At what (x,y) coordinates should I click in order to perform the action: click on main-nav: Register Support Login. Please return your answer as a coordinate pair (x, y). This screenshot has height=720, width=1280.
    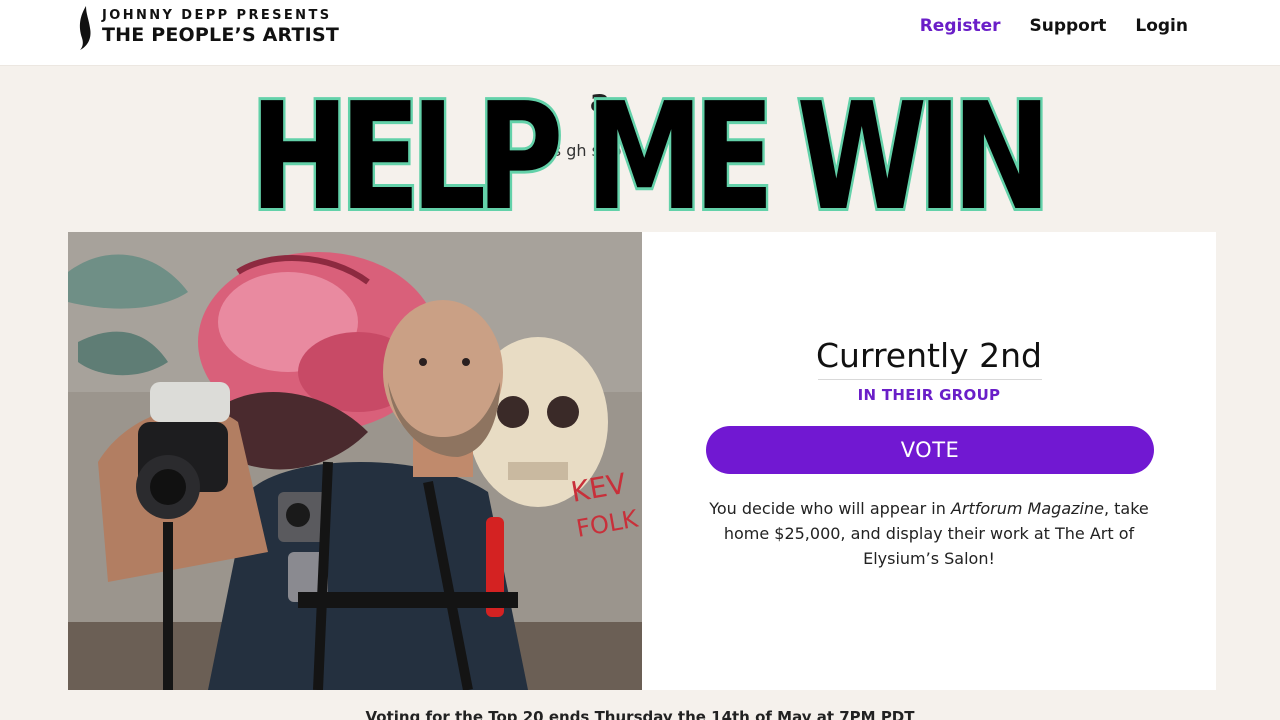
    Looking at the image, I should click on (1054, 26).